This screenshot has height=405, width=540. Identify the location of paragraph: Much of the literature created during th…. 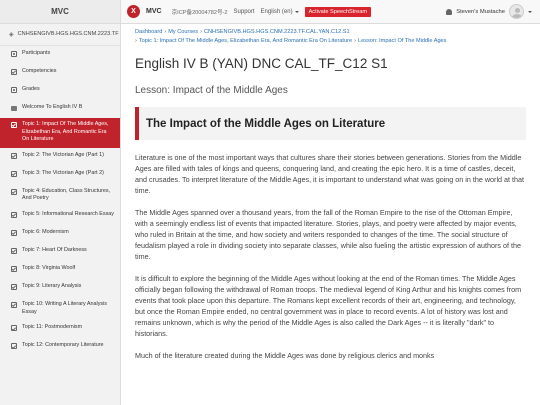
(285, 355).